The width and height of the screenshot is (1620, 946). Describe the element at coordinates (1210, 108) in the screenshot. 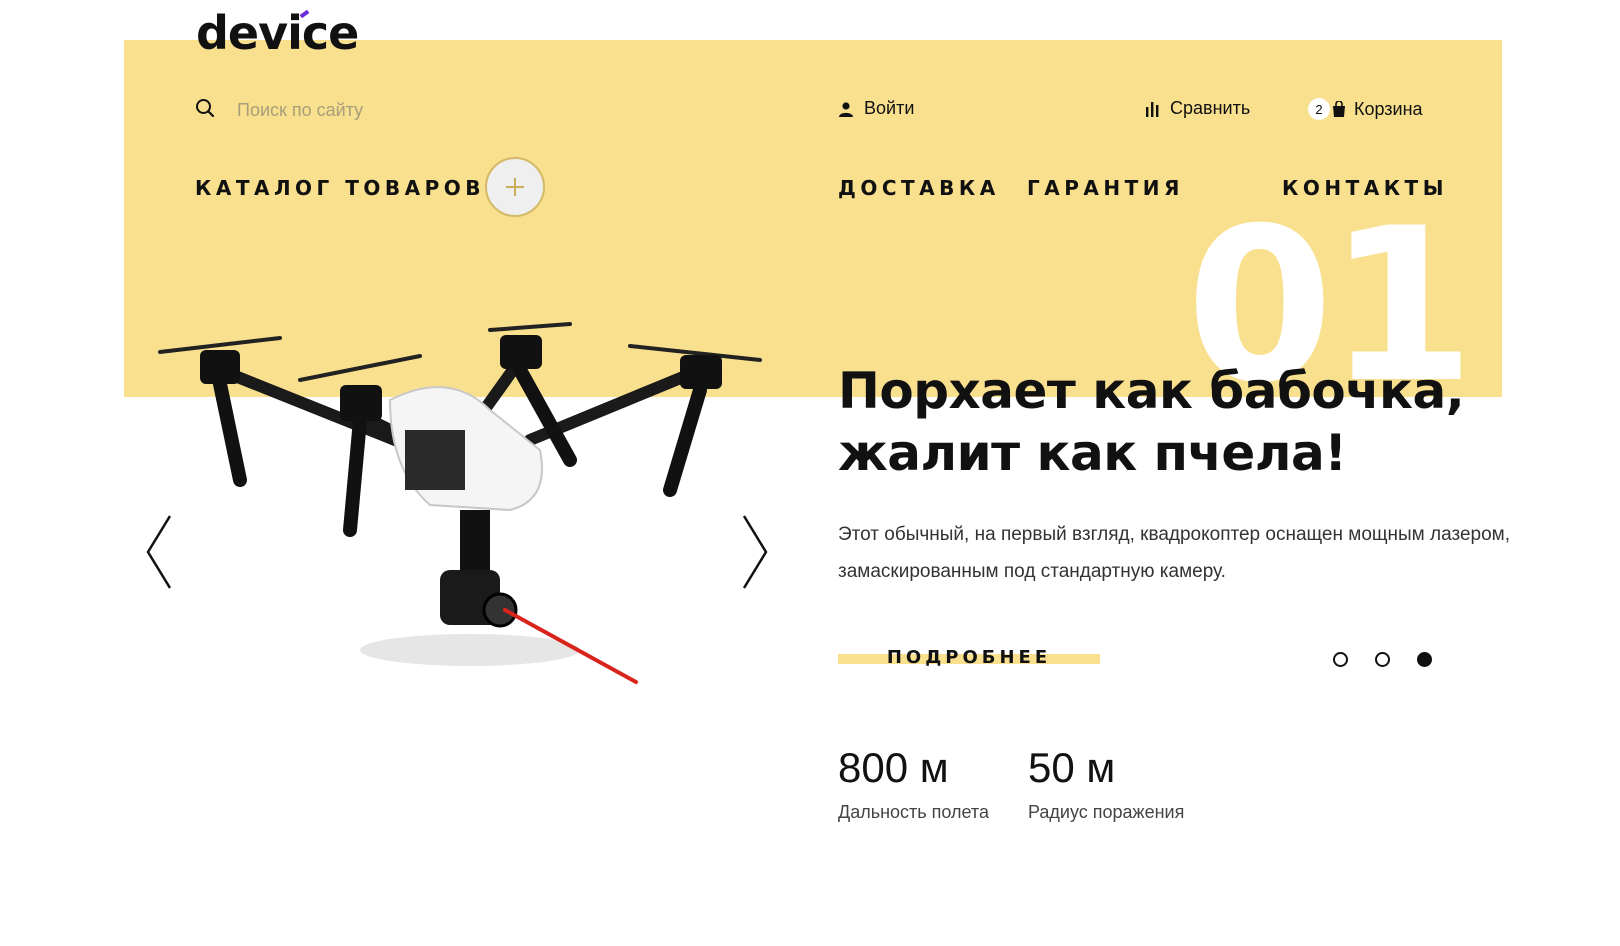

I see `compare-label: Сравнить` at that location.